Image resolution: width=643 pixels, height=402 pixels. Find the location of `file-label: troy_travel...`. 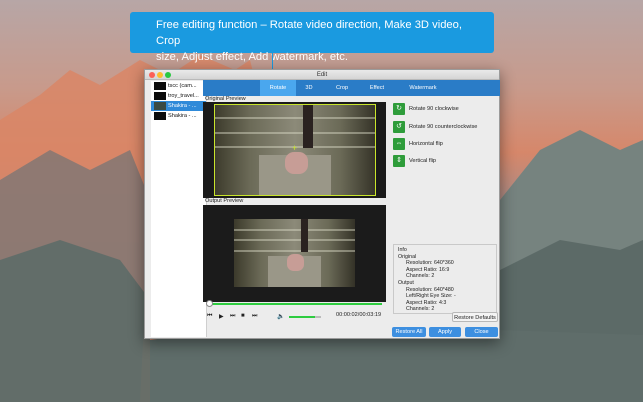

file-label: troy_travel... is located at coordinates (183, 96).